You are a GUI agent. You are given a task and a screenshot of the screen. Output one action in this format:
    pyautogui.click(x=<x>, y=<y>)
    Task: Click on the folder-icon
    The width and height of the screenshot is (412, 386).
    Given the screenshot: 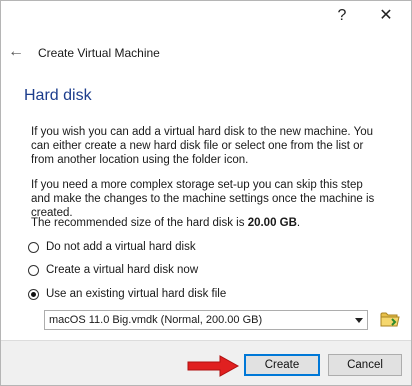 What is the action you would take?
    pyautogui.click(x=390, y=319)
    